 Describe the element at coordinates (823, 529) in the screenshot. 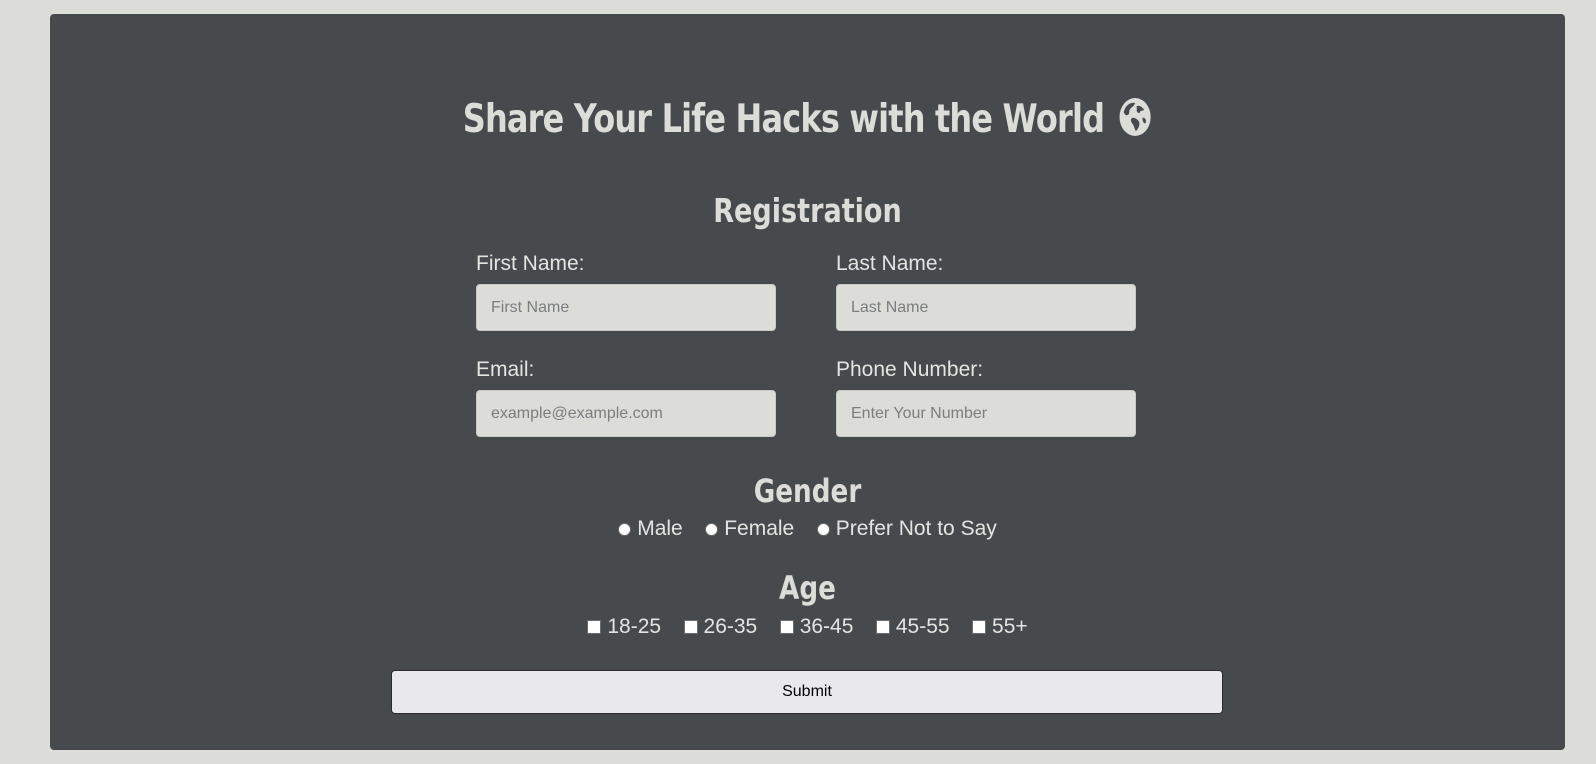

I see `radio-prefer-not-to-say` at that location.